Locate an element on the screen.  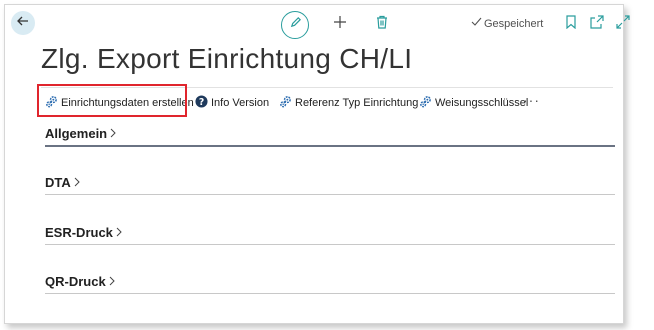
instruction-key-action: Weisungsschlüssel is located at coordinates (473, 103).